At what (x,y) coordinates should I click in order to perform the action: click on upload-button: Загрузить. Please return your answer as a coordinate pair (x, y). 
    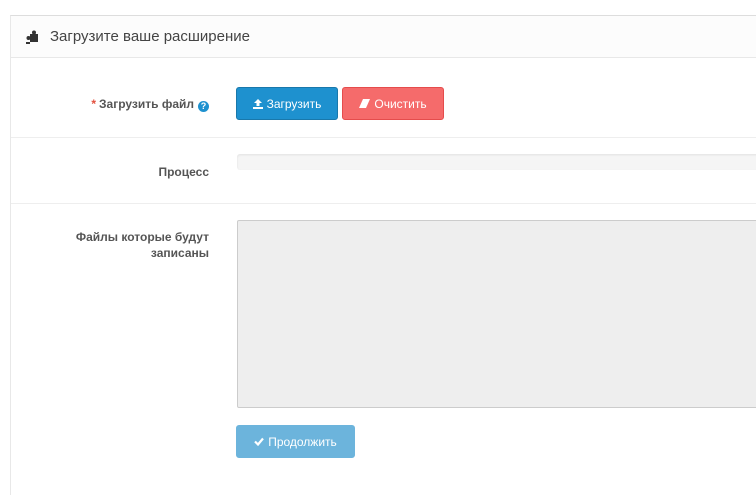
    Looking at the image, I should click on (287, 103).